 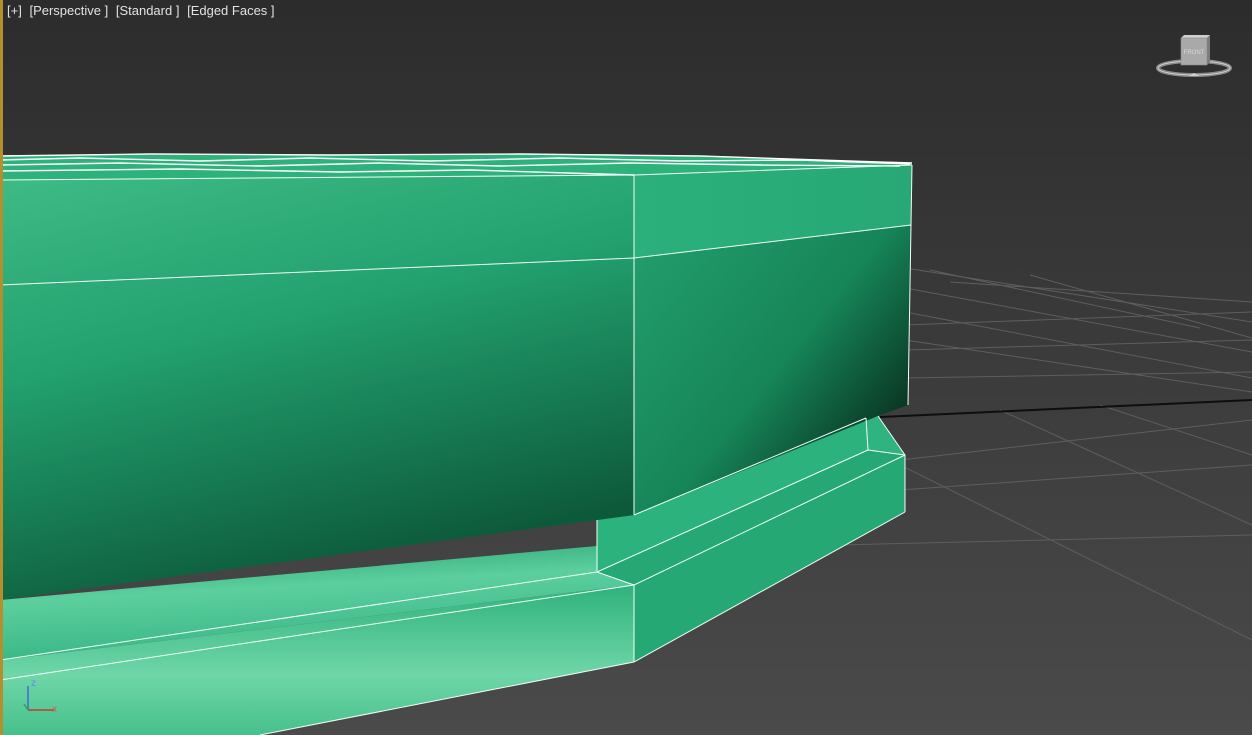 What do you see at coordinates (230, 10) in the screenshot?
I see `viewport-display-menu: [Edged Faces ]` at bounding box center [230, 10].